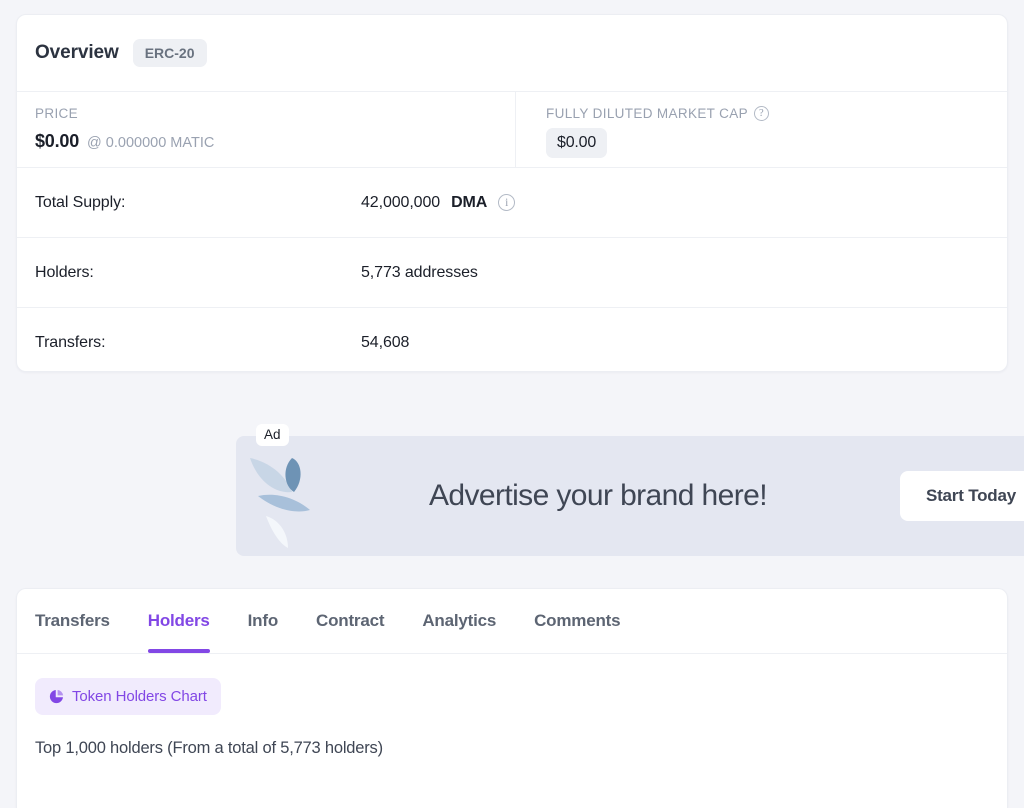 The width and height of the screenshot is (1024, 808). What do you see at coordinates (77, 52) in the screenshot?
I see `page-title: Overview` at bounding box center [77, 52].